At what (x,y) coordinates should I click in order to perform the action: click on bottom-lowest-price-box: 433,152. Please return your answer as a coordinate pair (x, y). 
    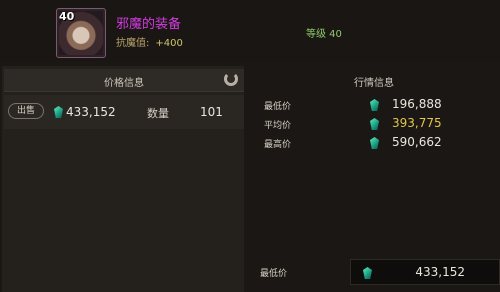
    Looking at the image, I should click on (425, 272).